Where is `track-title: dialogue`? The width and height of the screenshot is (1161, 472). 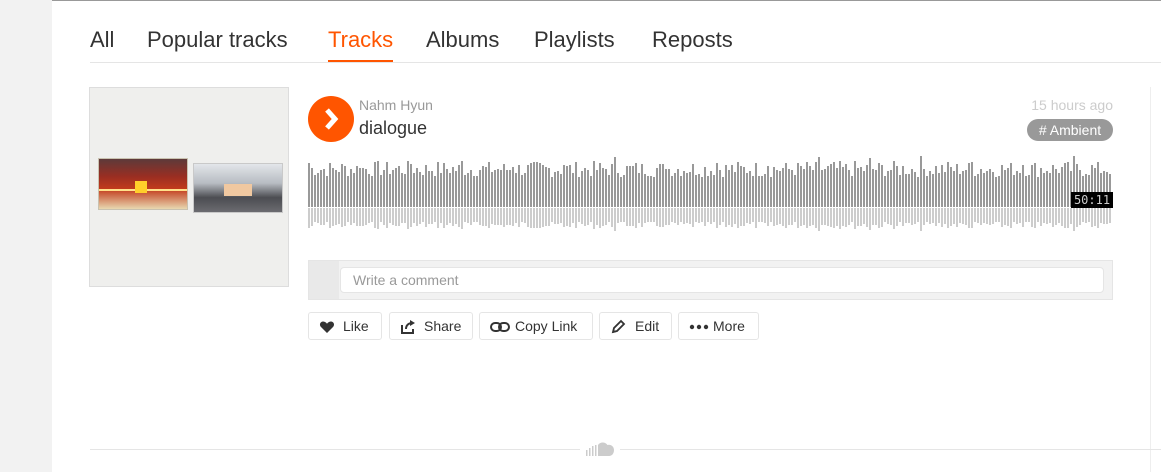
track-title: dialogue is located at coordinates (393, 128).